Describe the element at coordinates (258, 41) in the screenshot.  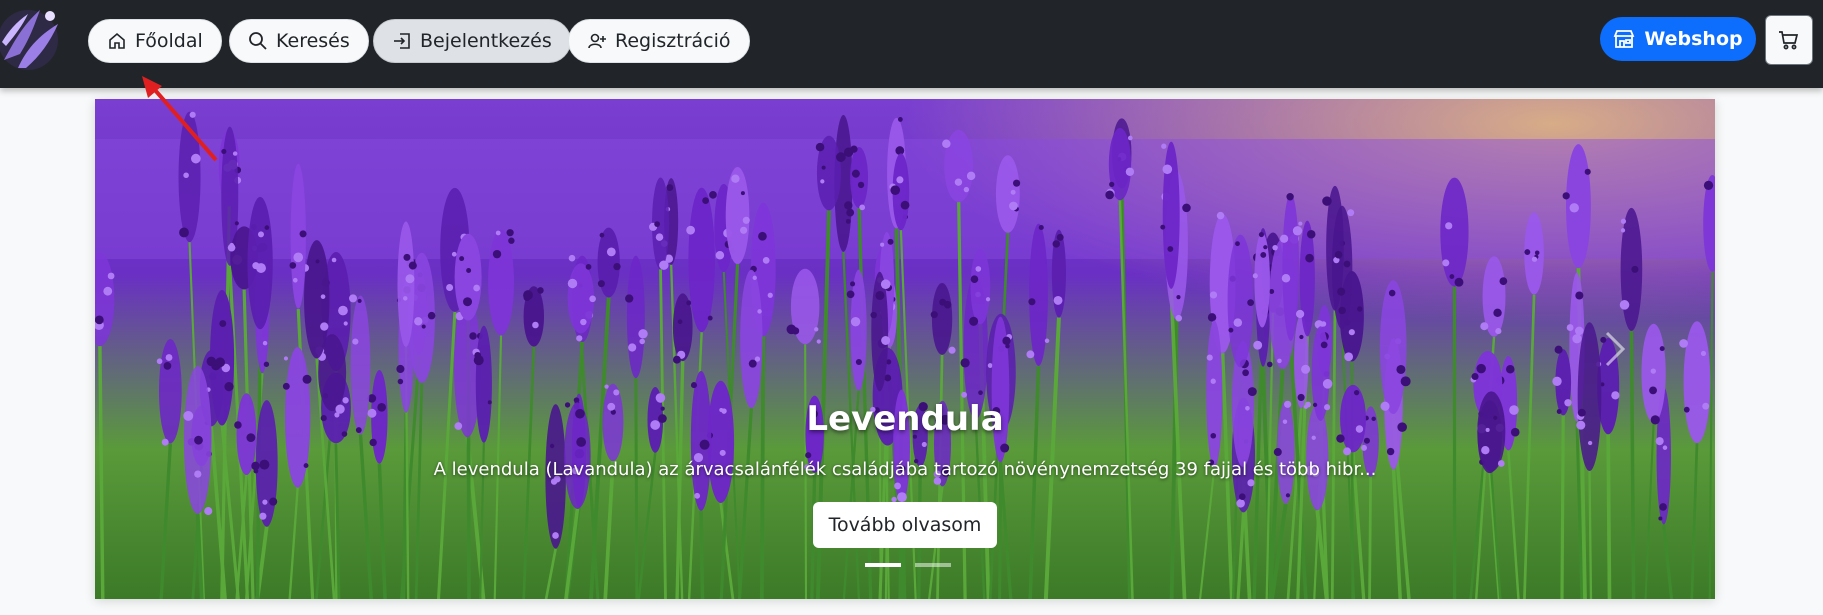
I see `search-icon` at that location.